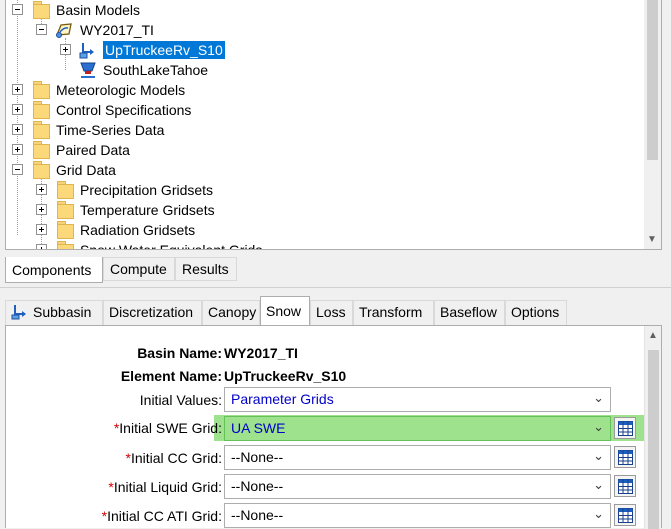  I want to click on tree-item-reservoir: SouthLakeTahoe, so click(326, 70).